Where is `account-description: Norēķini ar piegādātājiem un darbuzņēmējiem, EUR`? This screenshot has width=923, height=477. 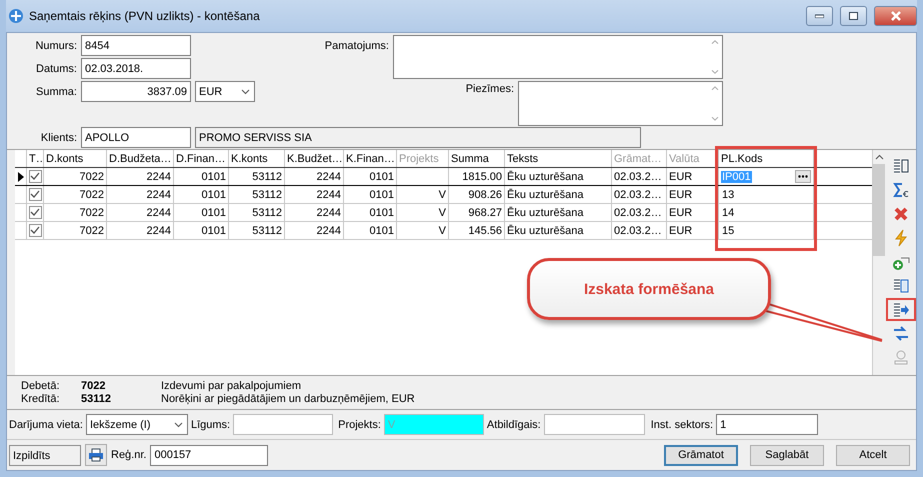
account-description: Norēķini ar piegādātājiem un darbuzņēmējiem, EUR is located at coordinates (288, 399).